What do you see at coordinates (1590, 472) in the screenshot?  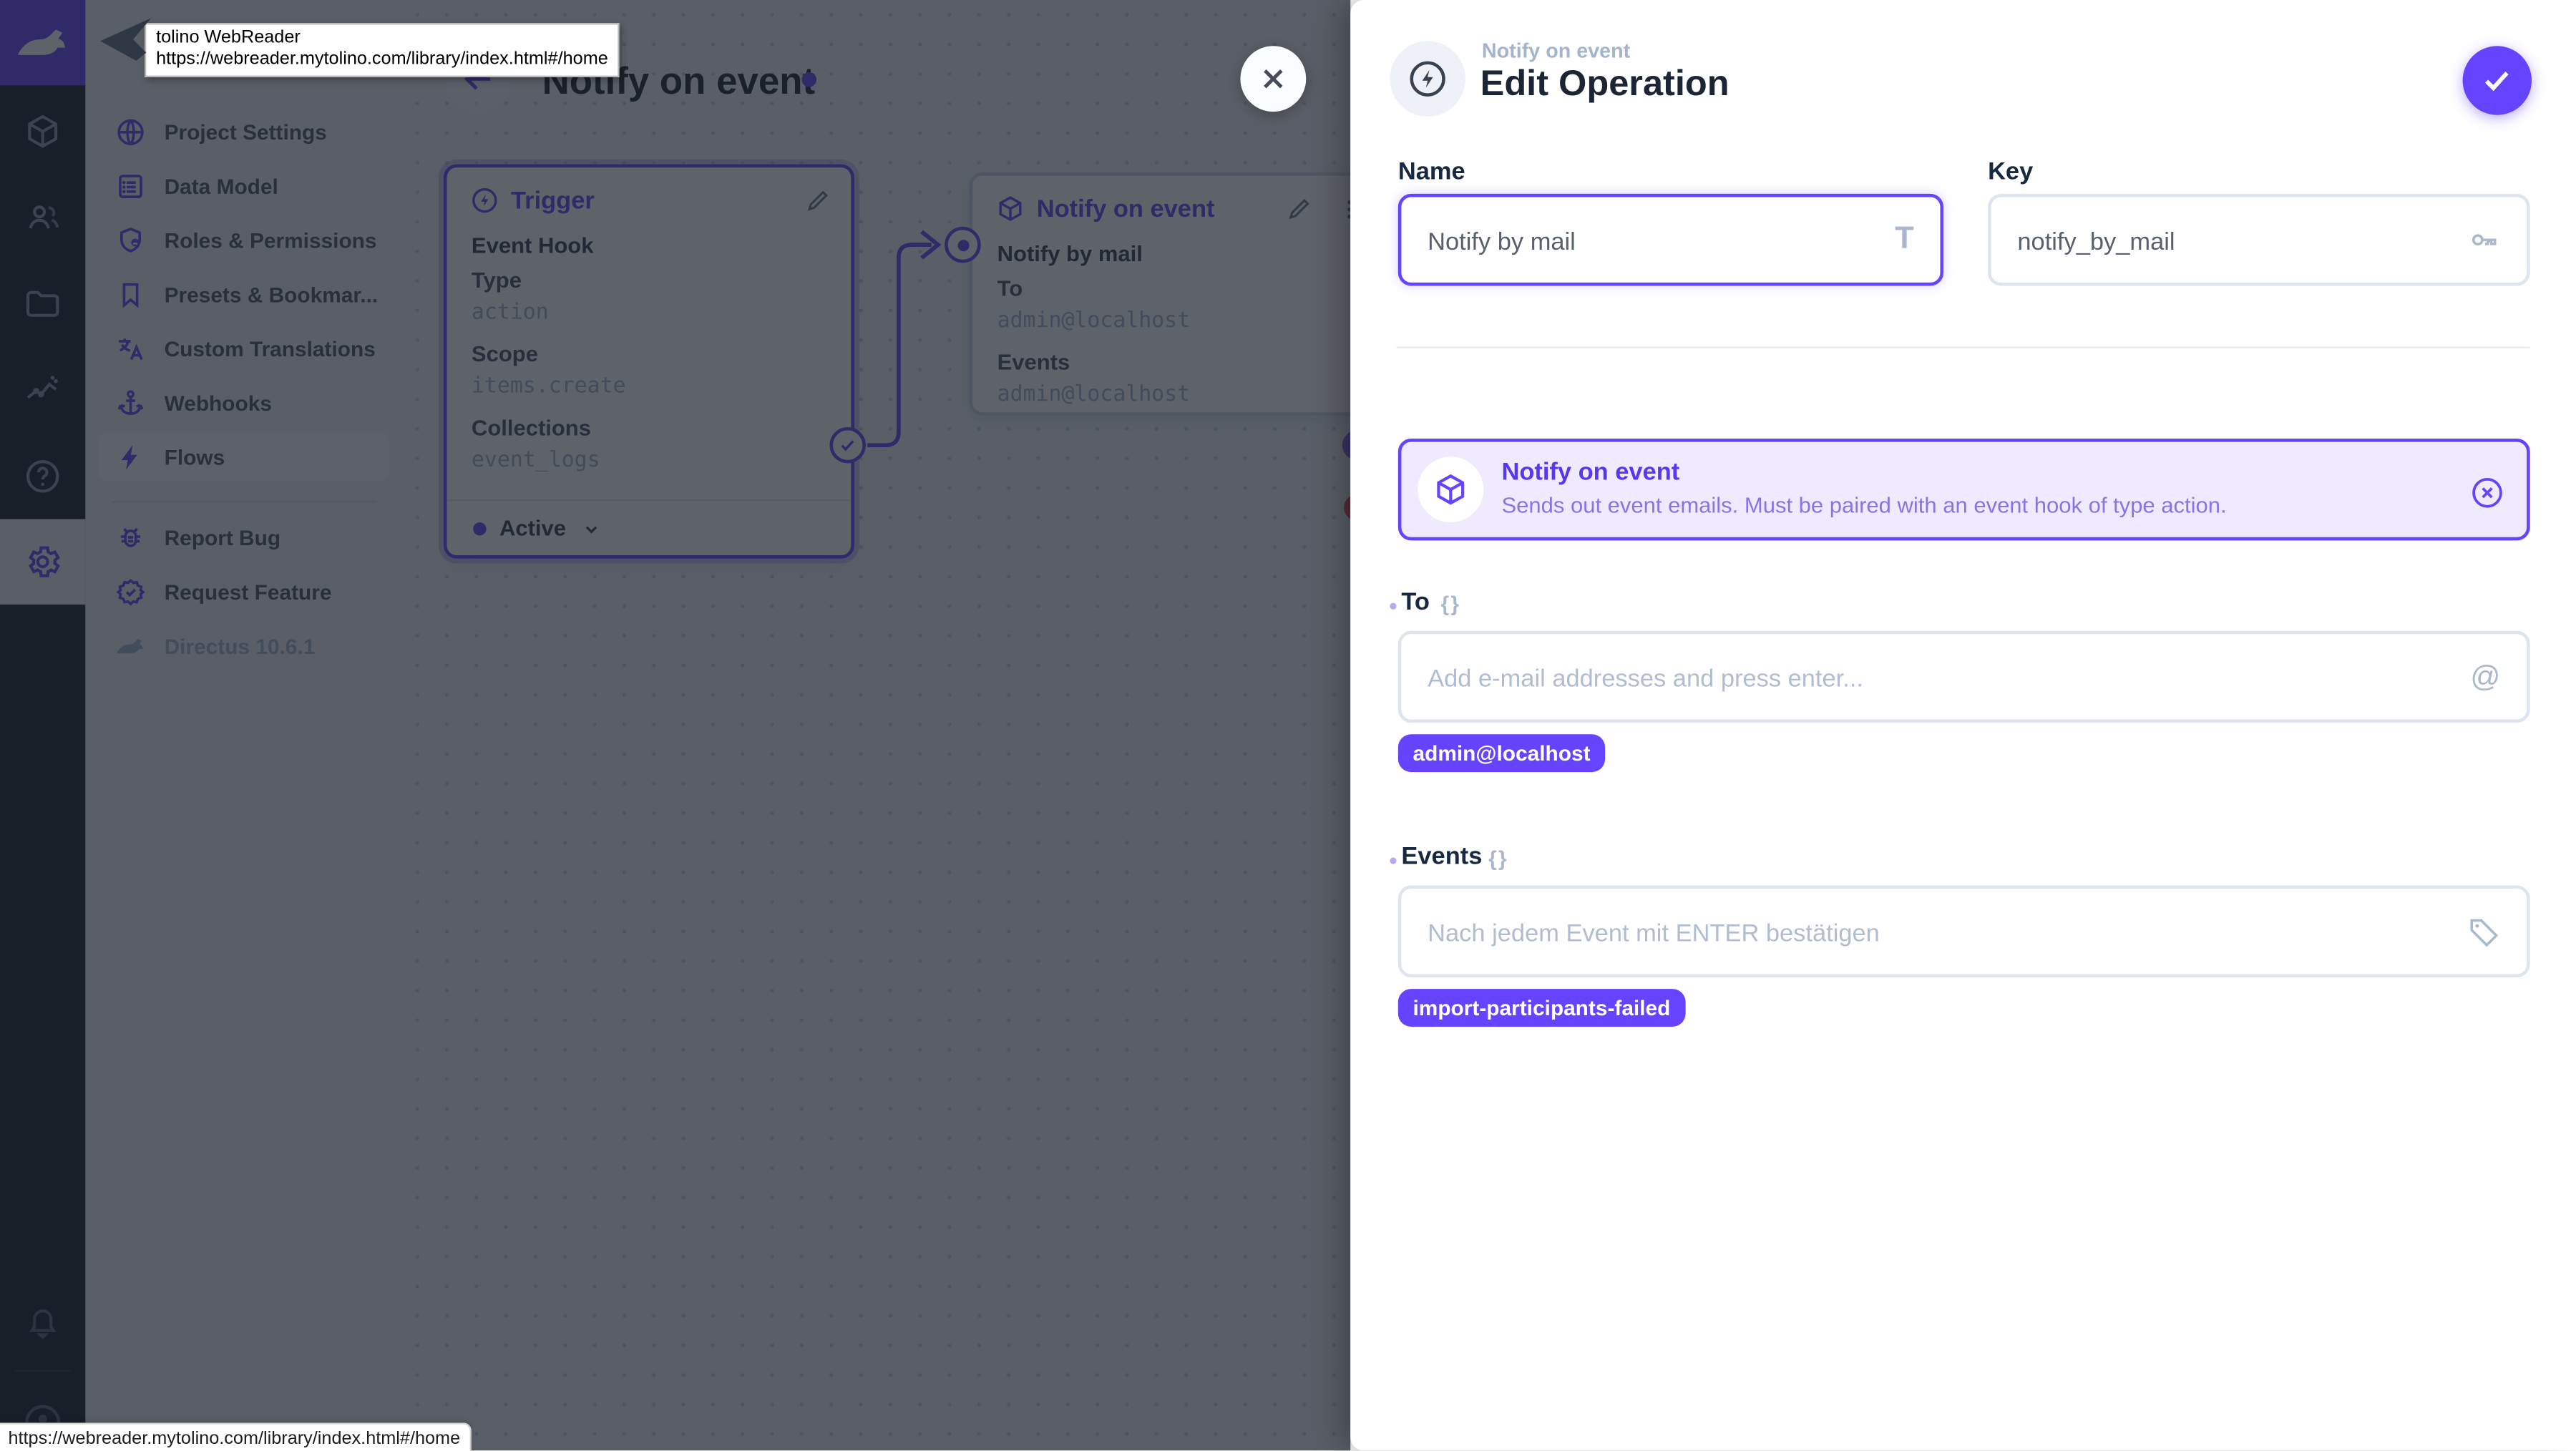 I see `banner-title: Notify on event` at bounding box center [1590, 472].